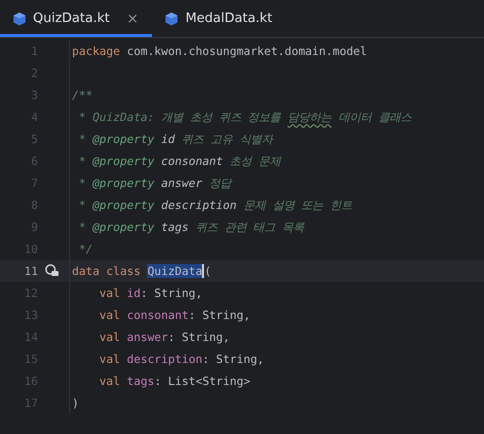 This screenshot has width=484, height=434. What do you see at coordinates (181, 359) in the screenshot?
I see `code-line: val description: String,` at bounding box center [181, 359].